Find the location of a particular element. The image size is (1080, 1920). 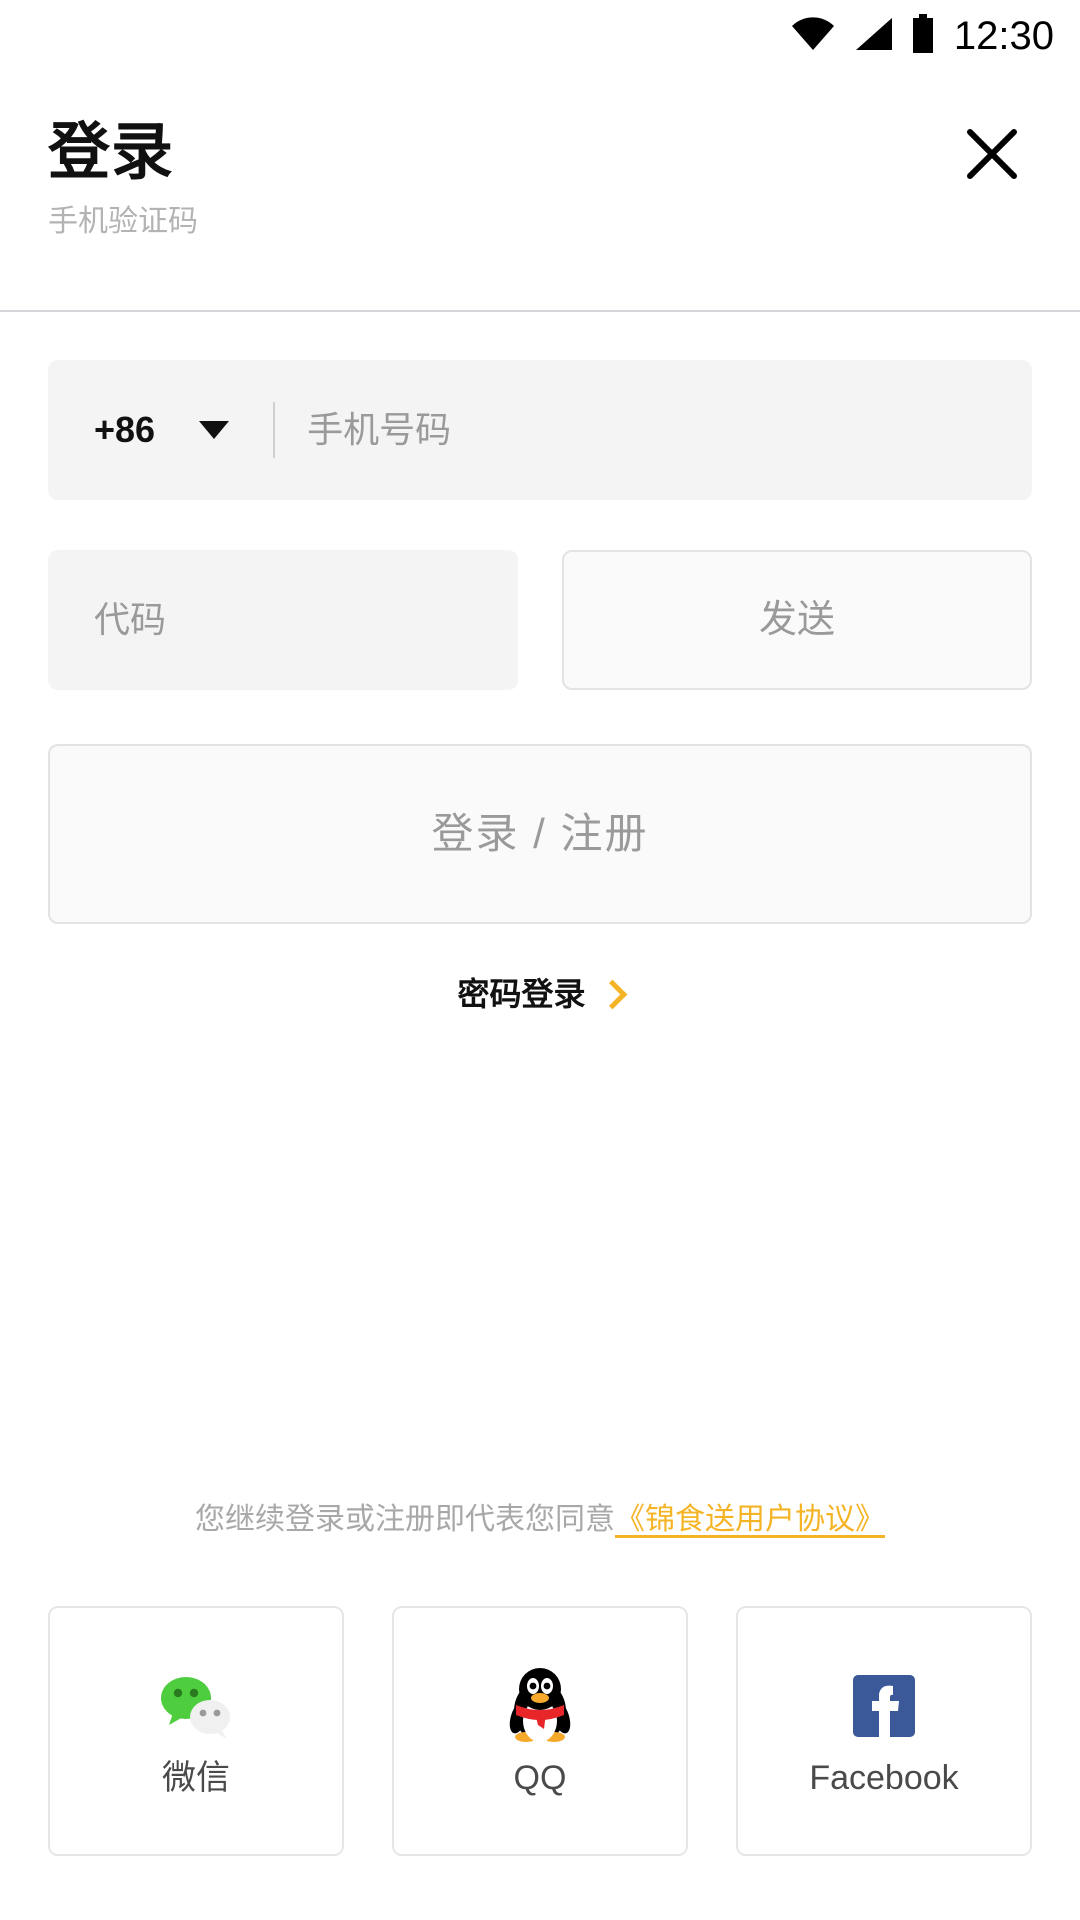

social-login-facebook: Facebook is located at coordinates (884, 1731).